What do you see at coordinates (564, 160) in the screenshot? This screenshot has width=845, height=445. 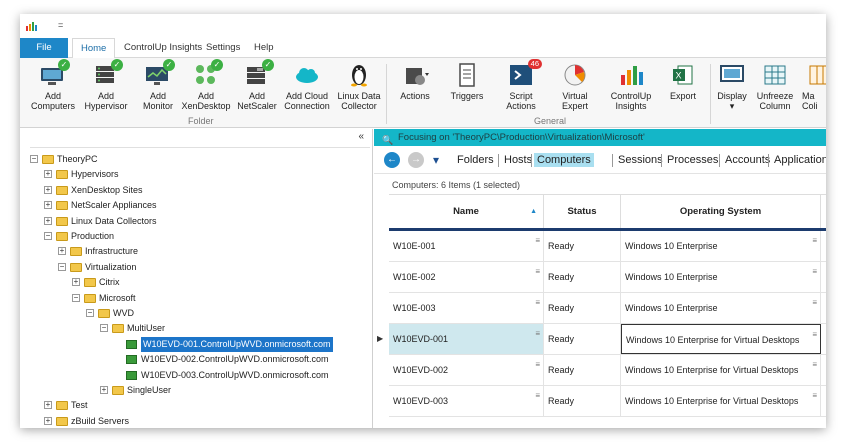 I see `tab-computers: Computers` at bounding box center [564, 160].